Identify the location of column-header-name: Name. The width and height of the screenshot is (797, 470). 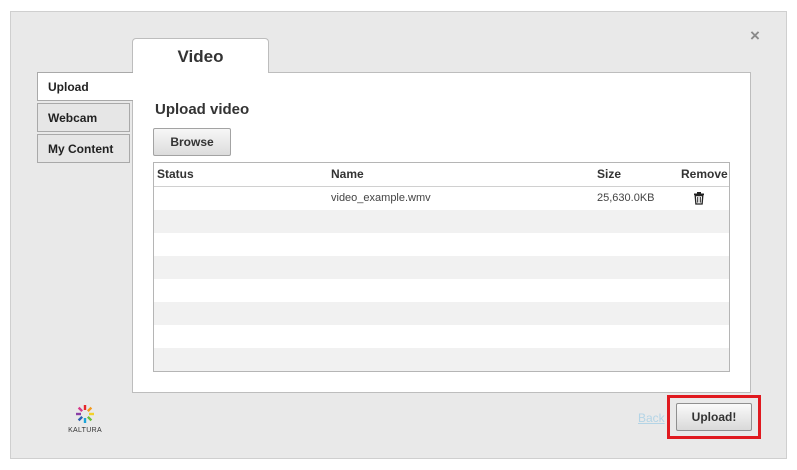
(347, 174).